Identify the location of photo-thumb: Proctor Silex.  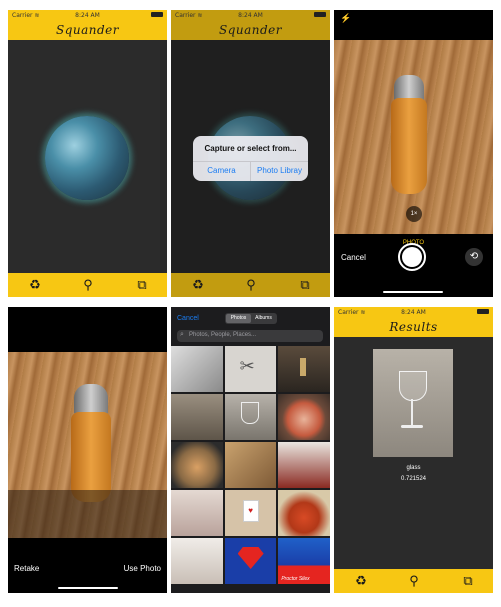
(304, 561).